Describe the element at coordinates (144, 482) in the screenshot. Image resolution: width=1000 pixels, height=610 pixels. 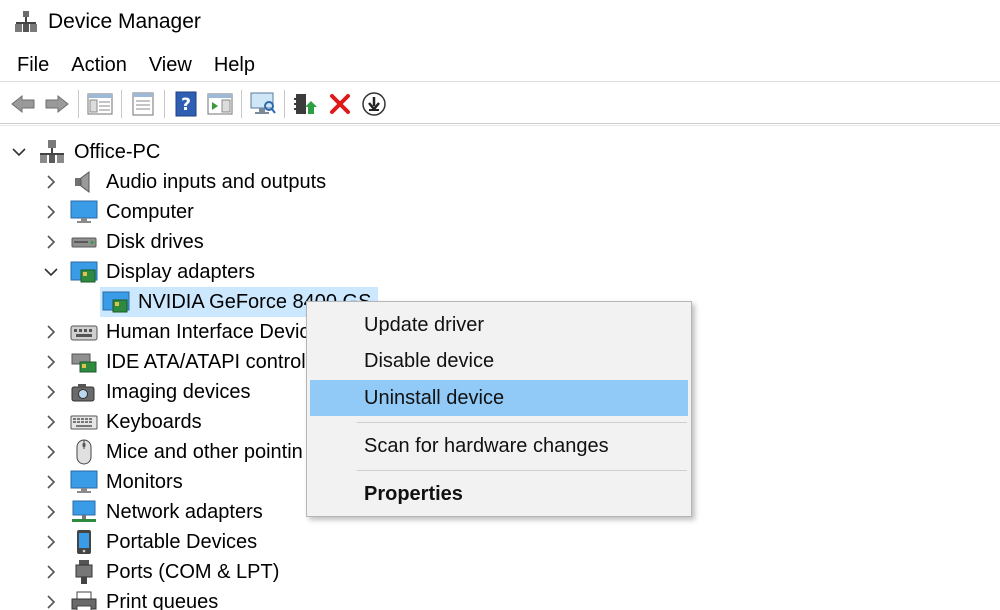
I see `tree-item-label: Monitors` at that location.